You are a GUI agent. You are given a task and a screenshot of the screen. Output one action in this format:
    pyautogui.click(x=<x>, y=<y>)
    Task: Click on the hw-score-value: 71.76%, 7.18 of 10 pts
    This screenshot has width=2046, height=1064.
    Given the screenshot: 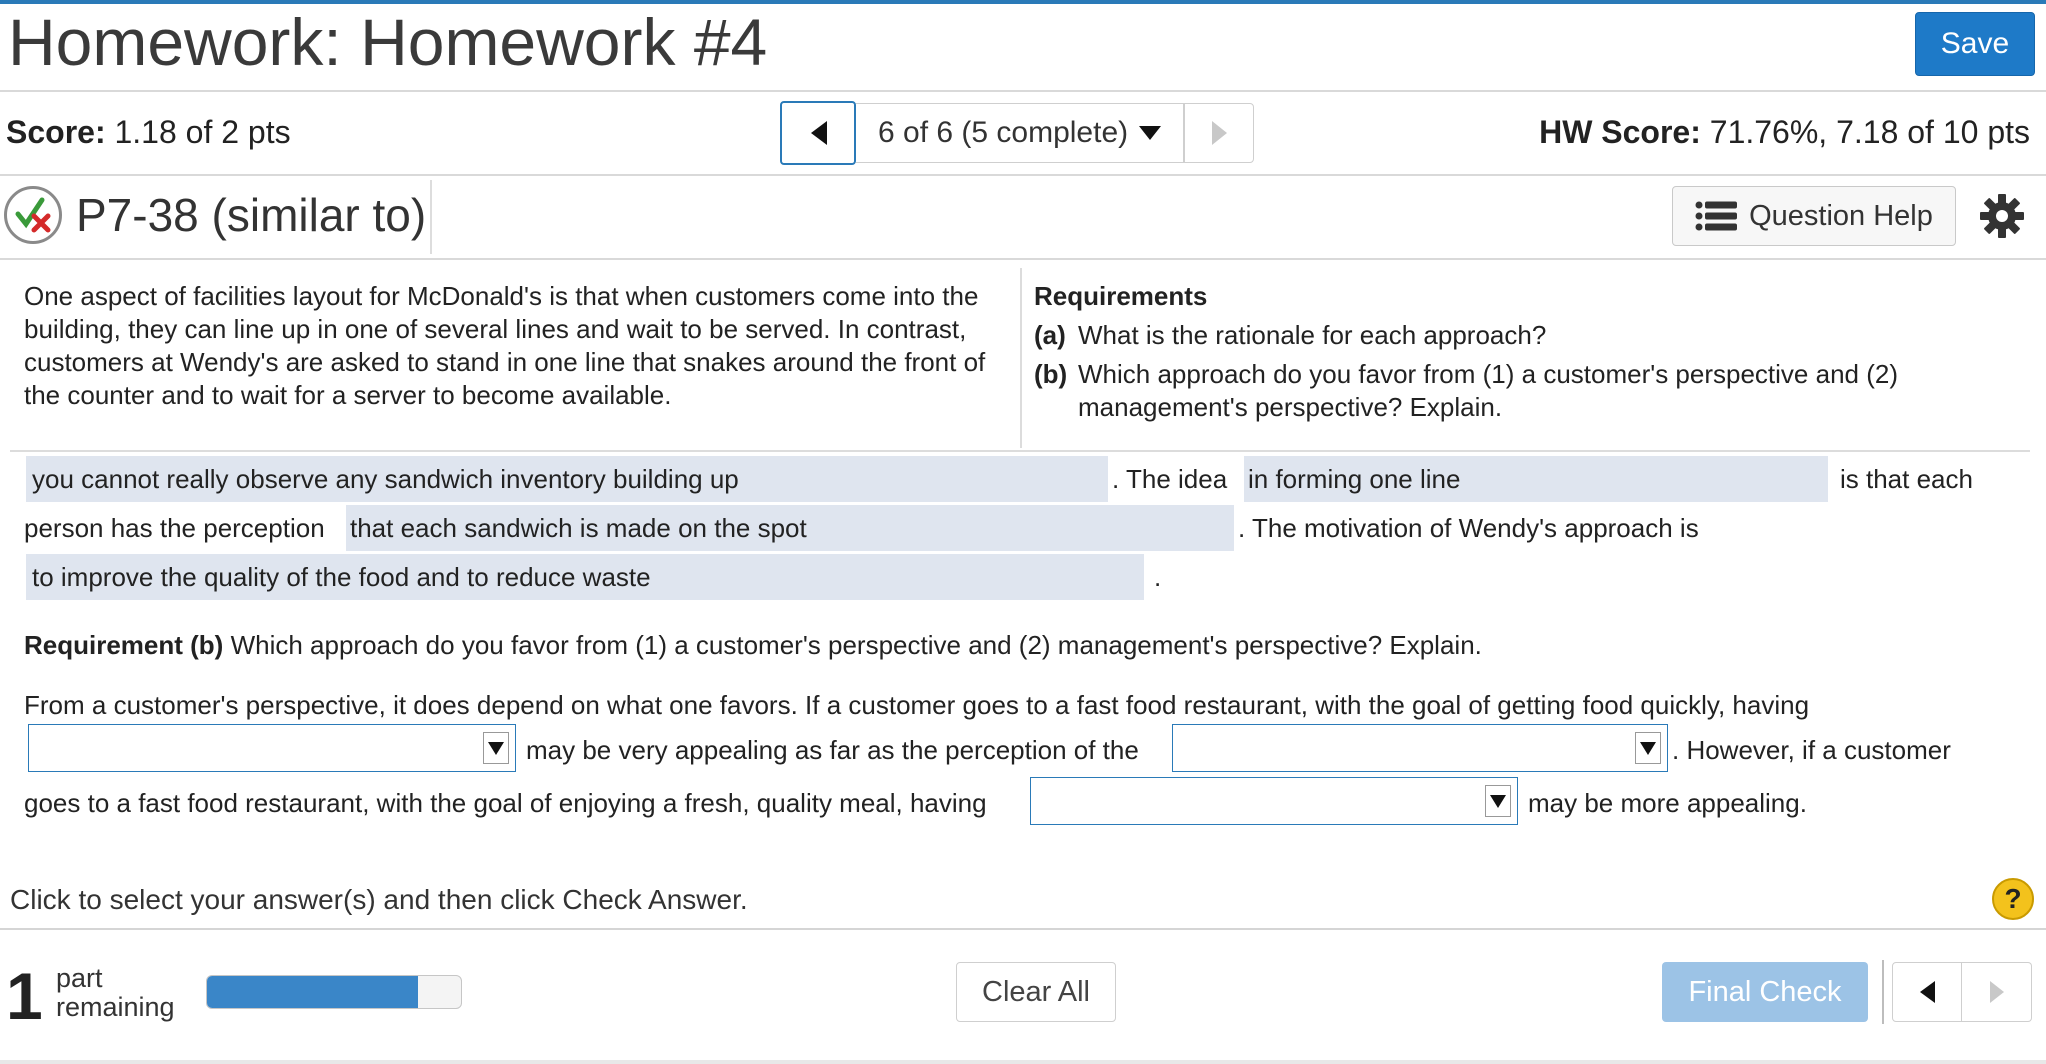 What is the action you would take?
    pyautogui.click(x=1869, y=132)
    